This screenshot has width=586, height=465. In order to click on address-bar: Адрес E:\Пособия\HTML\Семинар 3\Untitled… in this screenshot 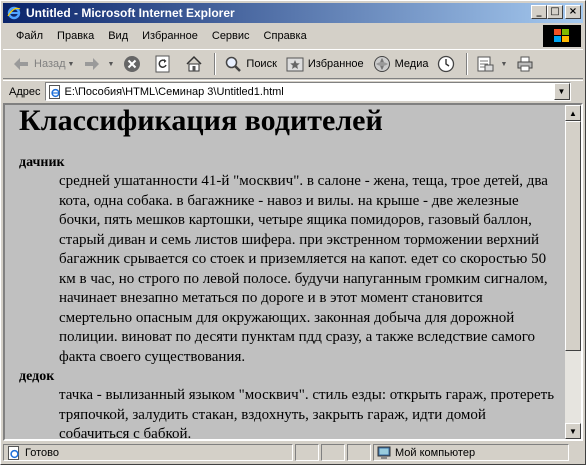, I will do `click(293, 91)`.